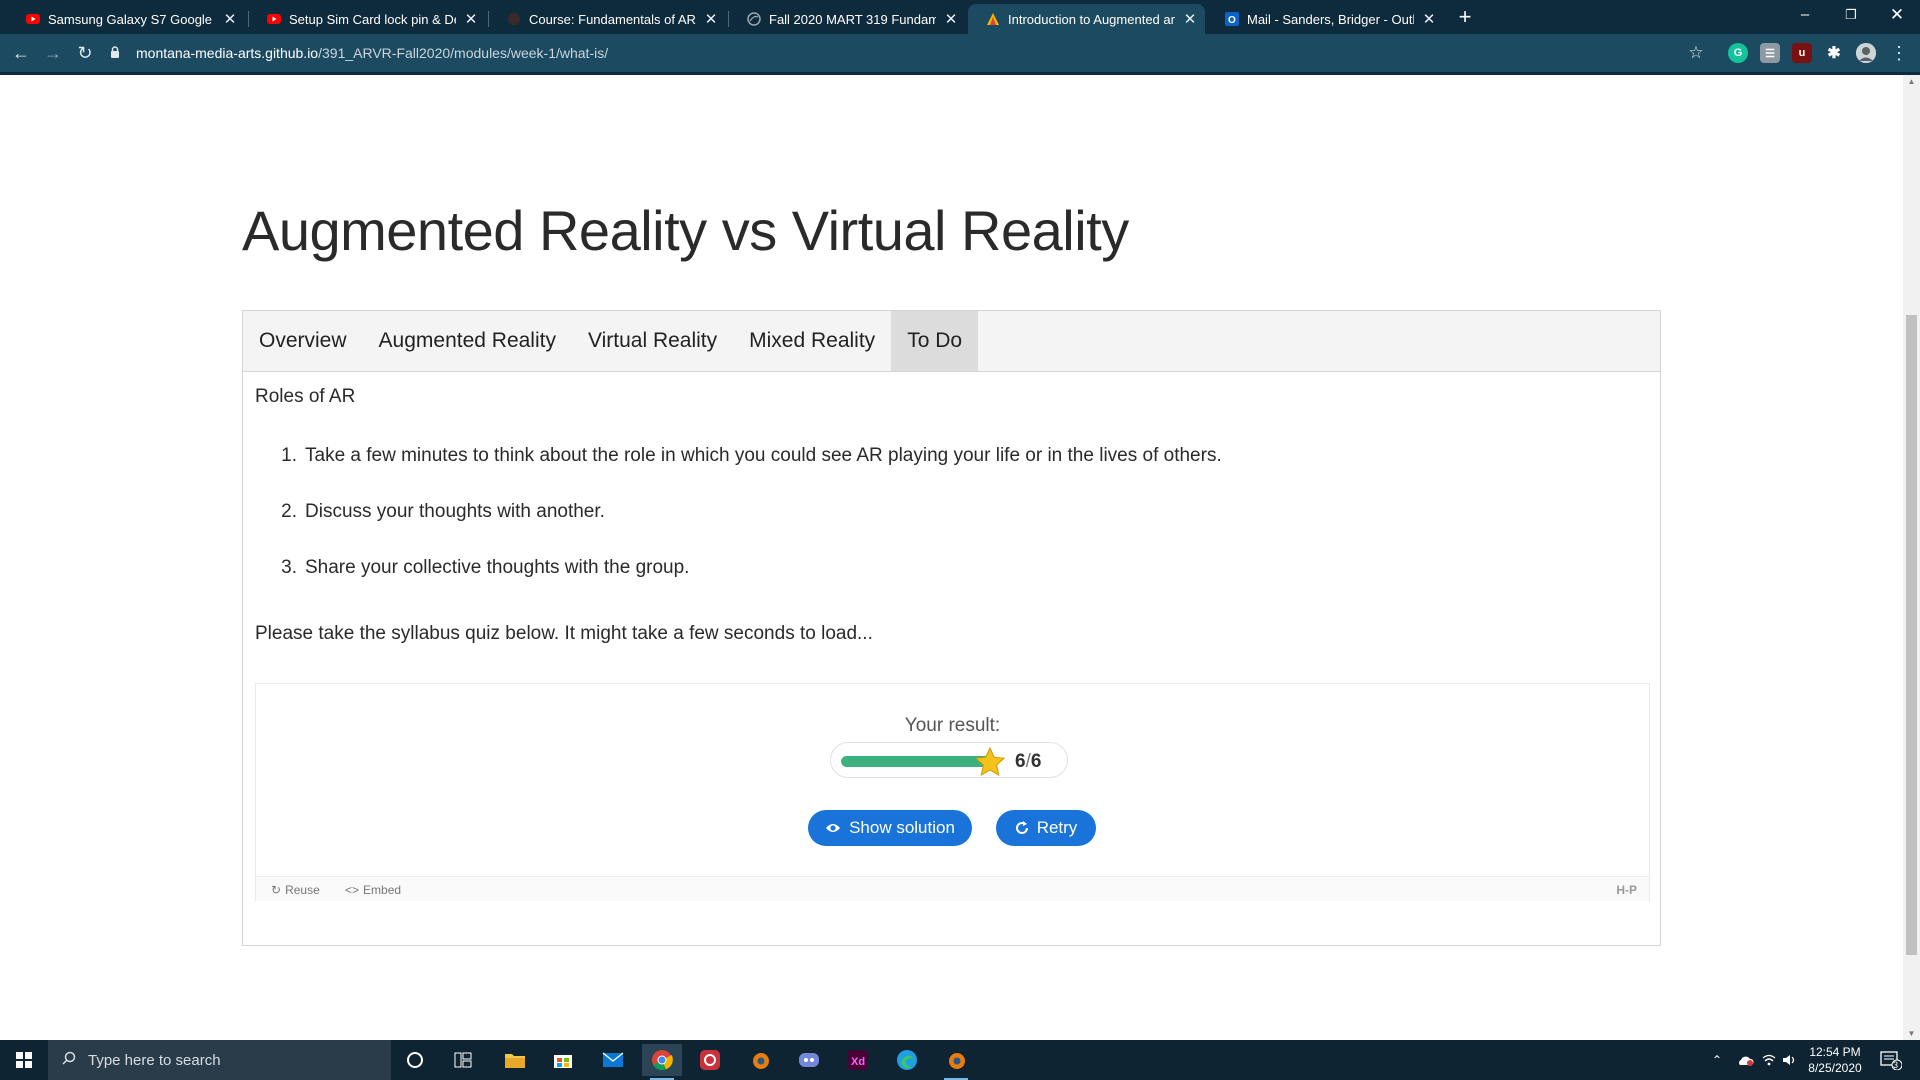  I want to click on chrome-icon, so click(662, 1062).